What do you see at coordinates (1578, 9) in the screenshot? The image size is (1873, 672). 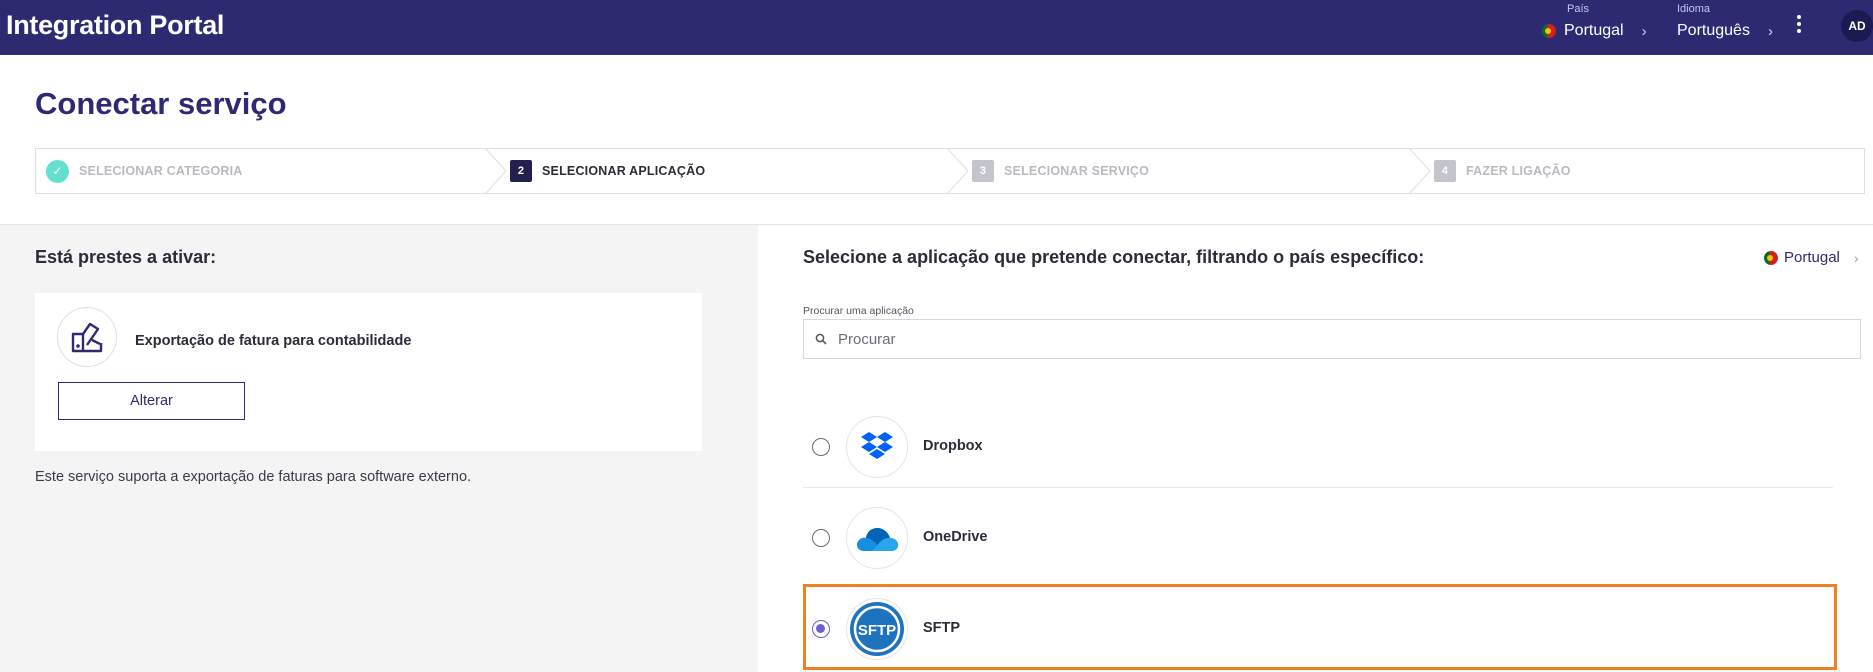 I see `country-caption: País` at bounding box center [1578, 9].